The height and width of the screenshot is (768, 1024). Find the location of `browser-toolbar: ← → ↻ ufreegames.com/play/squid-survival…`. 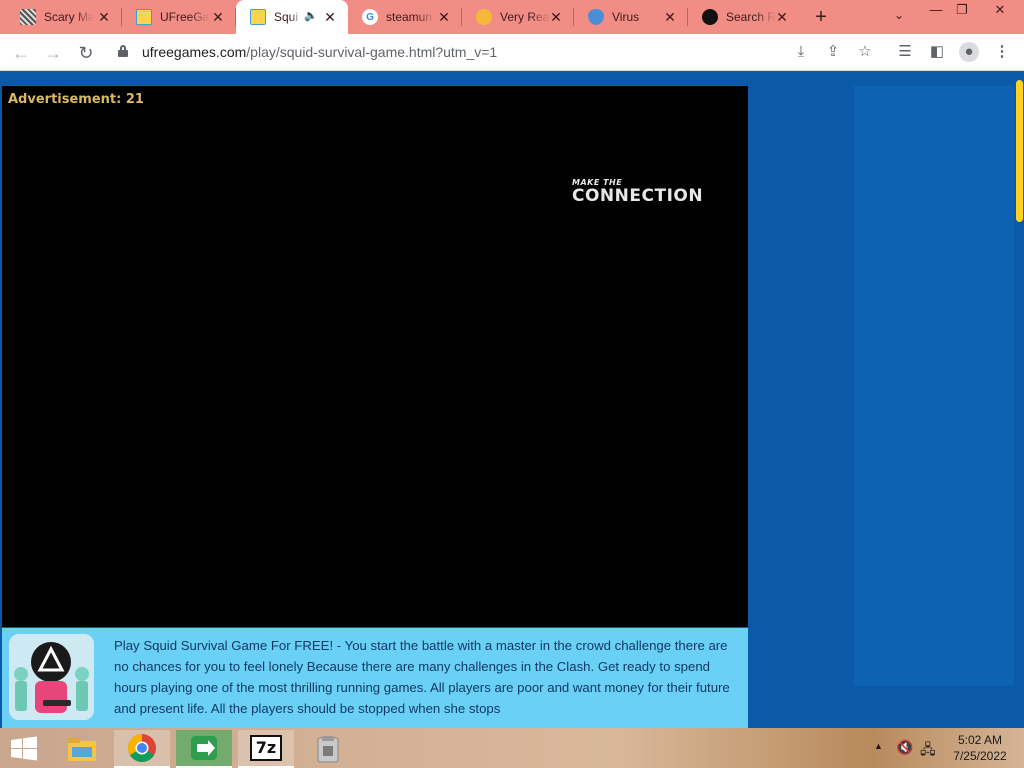

browser-toolbar: ← → ↻ ufreegames.com/play/squid-survival… is located at coordinates (512, 52).